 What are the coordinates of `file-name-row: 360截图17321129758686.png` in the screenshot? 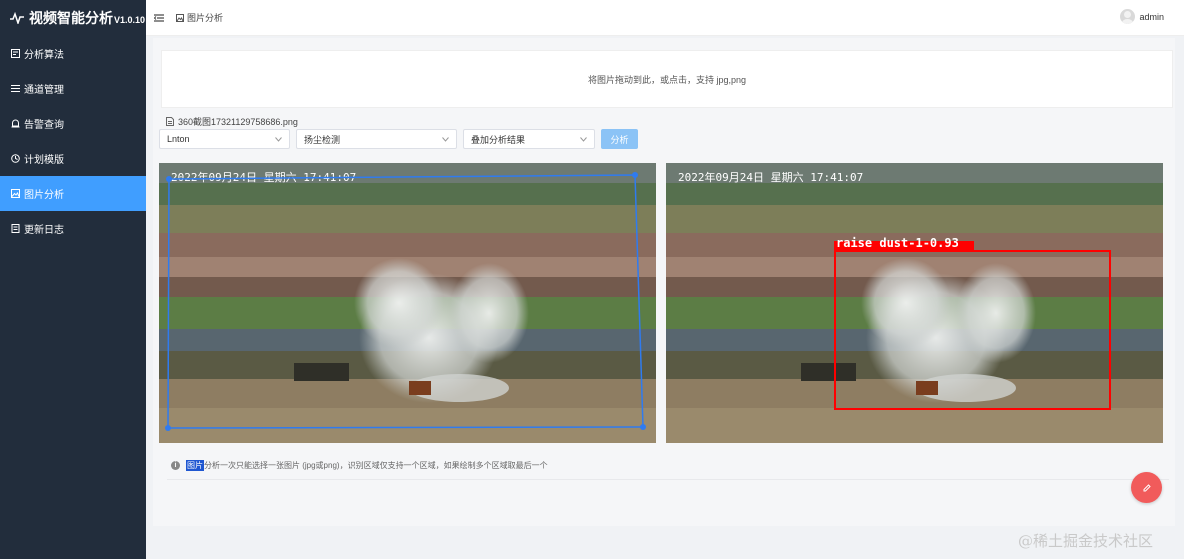 It's located at (232, 121).